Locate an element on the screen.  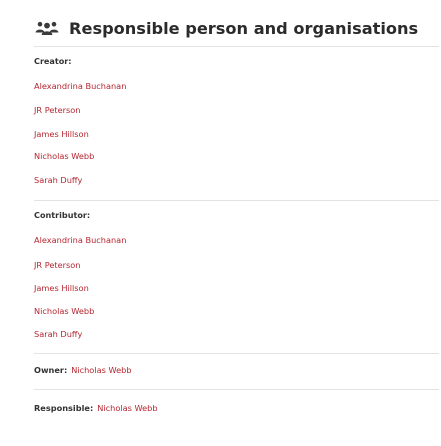
creator-label: Creator: is located at coordinates (53, 61).